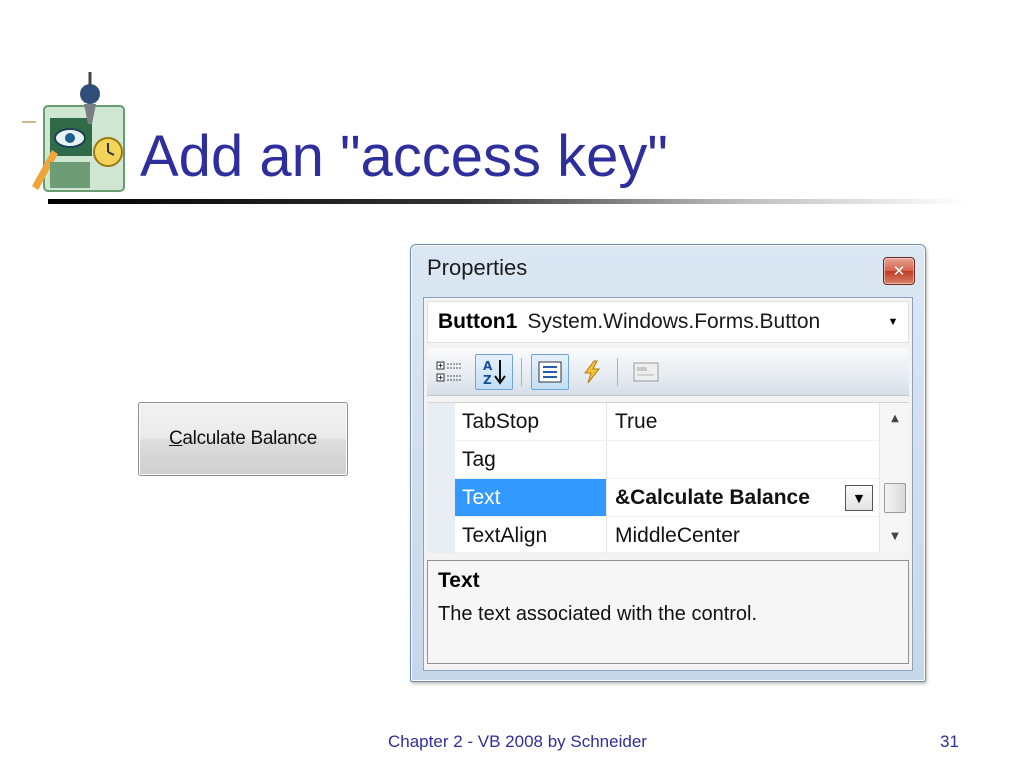 The image size is (1024, 768). What do you see at coordinates (517, 741) in the screenshot?
I see `slide-footer: Chapter 2 - VB 2008 by Schneider` at bounding box center [517, 741].